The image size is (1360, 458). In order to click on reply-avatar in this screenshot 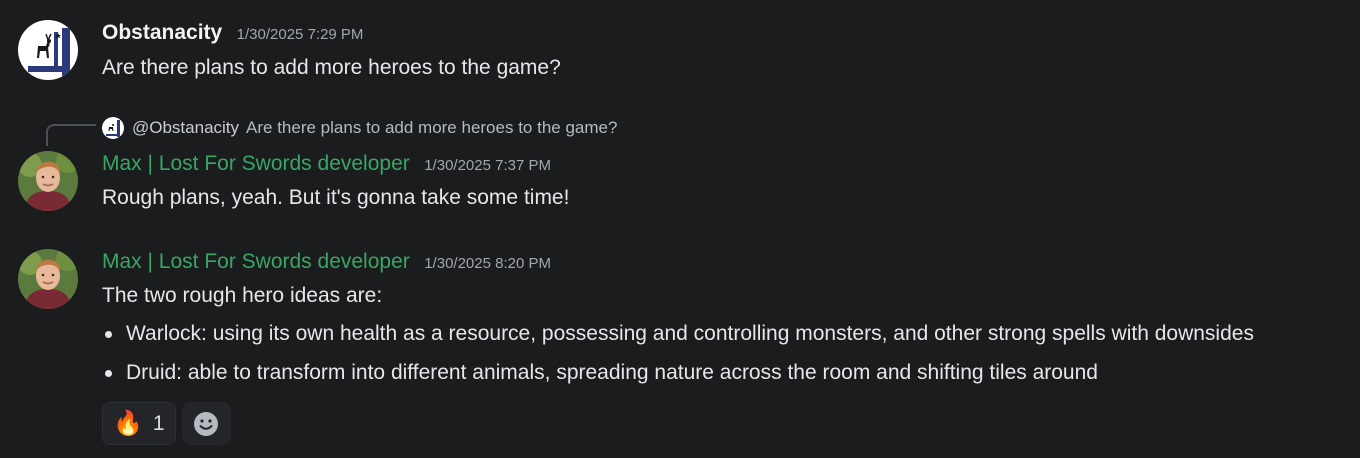, I will do `click(113, 128)`.